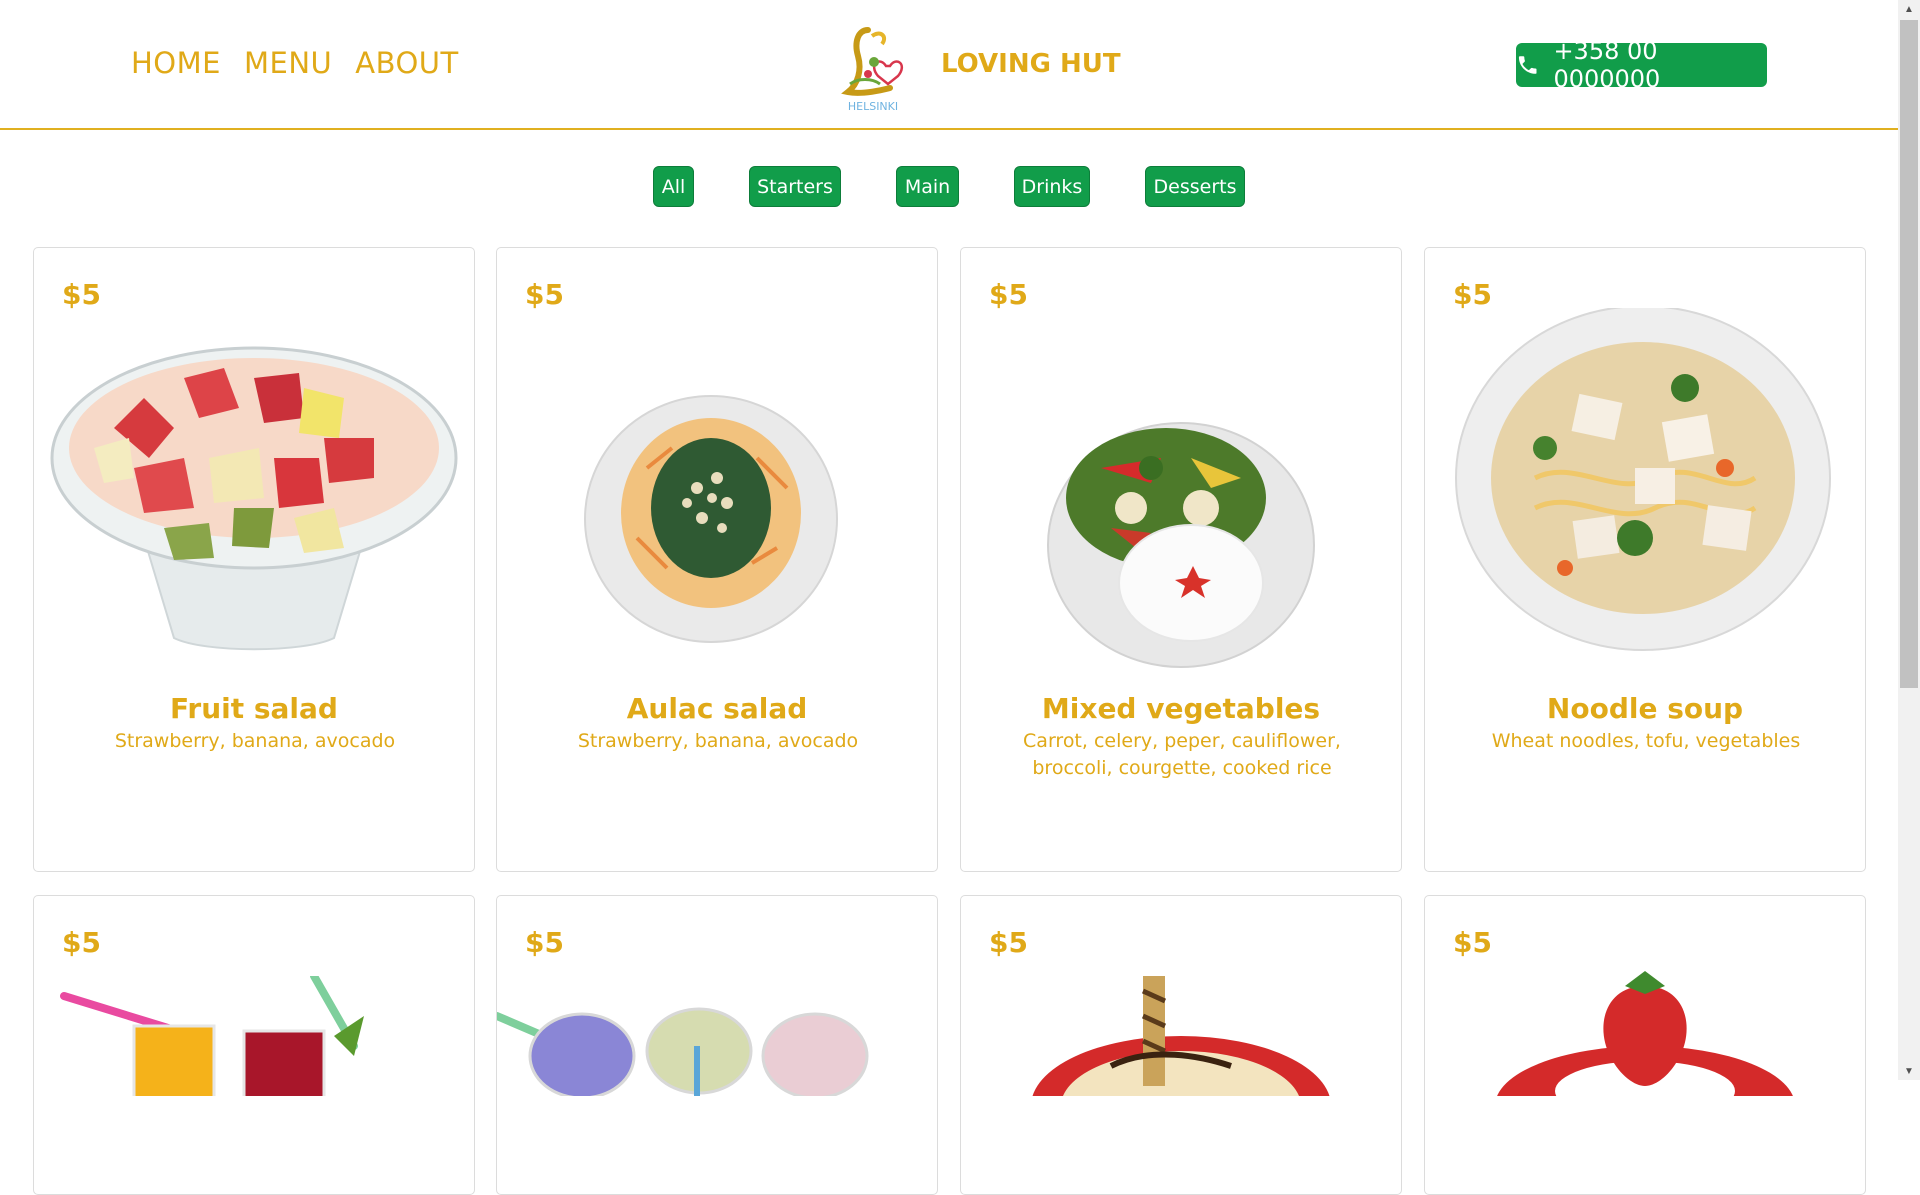 The width and height of the screenshot is (1920, 1195). Describe the element at coordinates (927, 186) in the screenshot. I see `filter-main-button: Main` at that location.